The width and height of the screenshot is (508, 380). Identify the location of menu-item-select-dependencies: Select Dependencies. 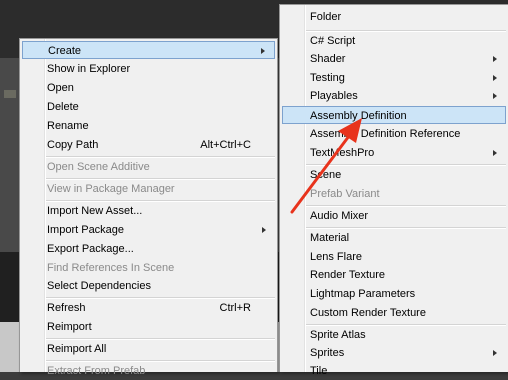
(148, 286).